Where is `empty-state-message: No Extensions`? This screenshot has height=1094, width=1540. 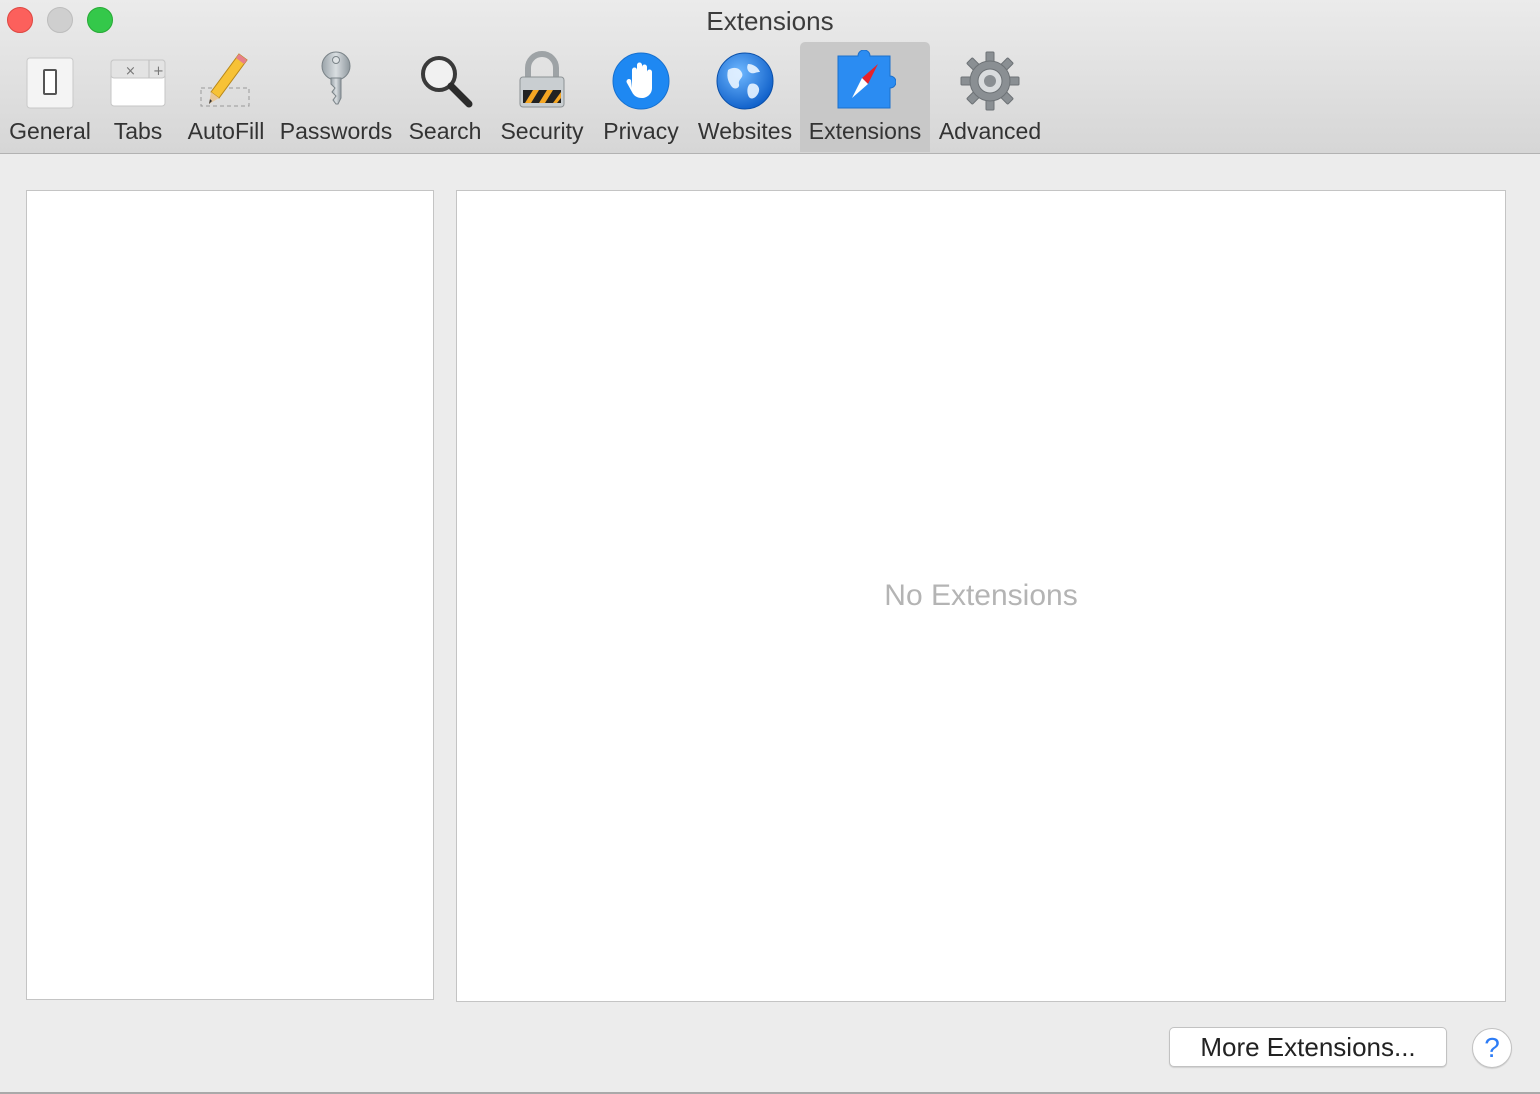 empty-state-message: No Extensions is located at coordinates (981, 595).